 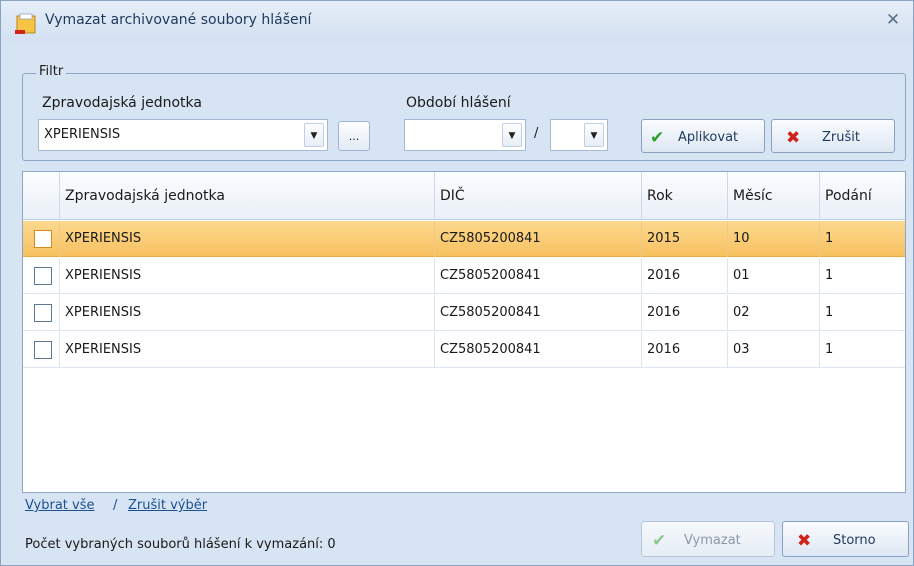 What do you see at coordinates (457, 21) in the screenshot?
I see `title-bar: Vymazat archivované soubory hlášení ✕` at bounding box center [457, 21].